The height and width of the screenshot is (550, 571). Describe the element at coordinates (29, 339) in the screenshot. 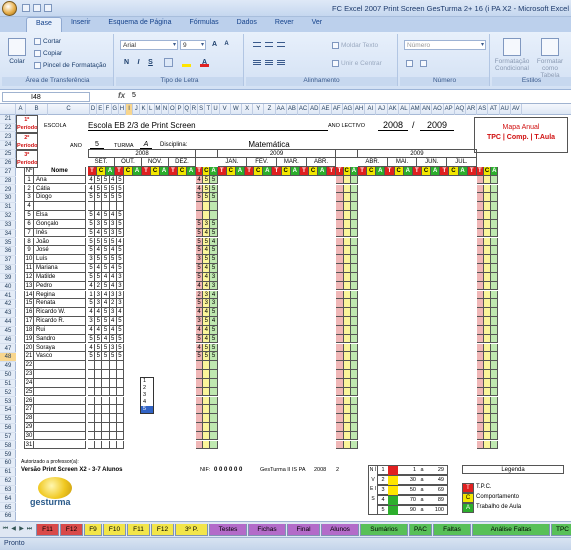

I see `student-number: 19` at that location.